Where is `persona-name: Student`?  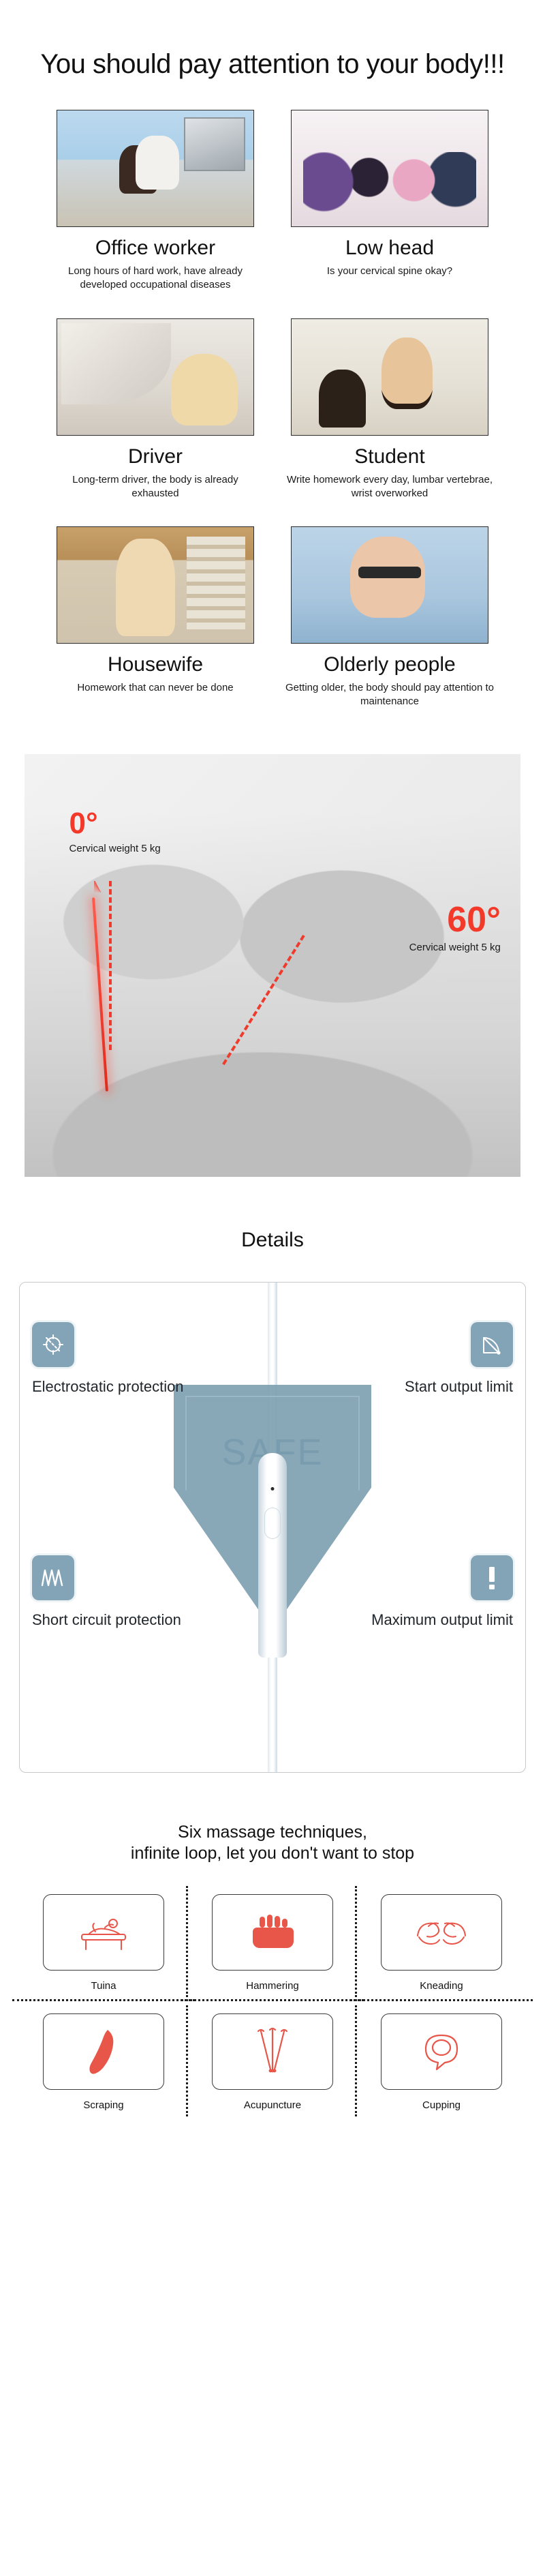
persona-name: Student is located at coordinates (389, 456).